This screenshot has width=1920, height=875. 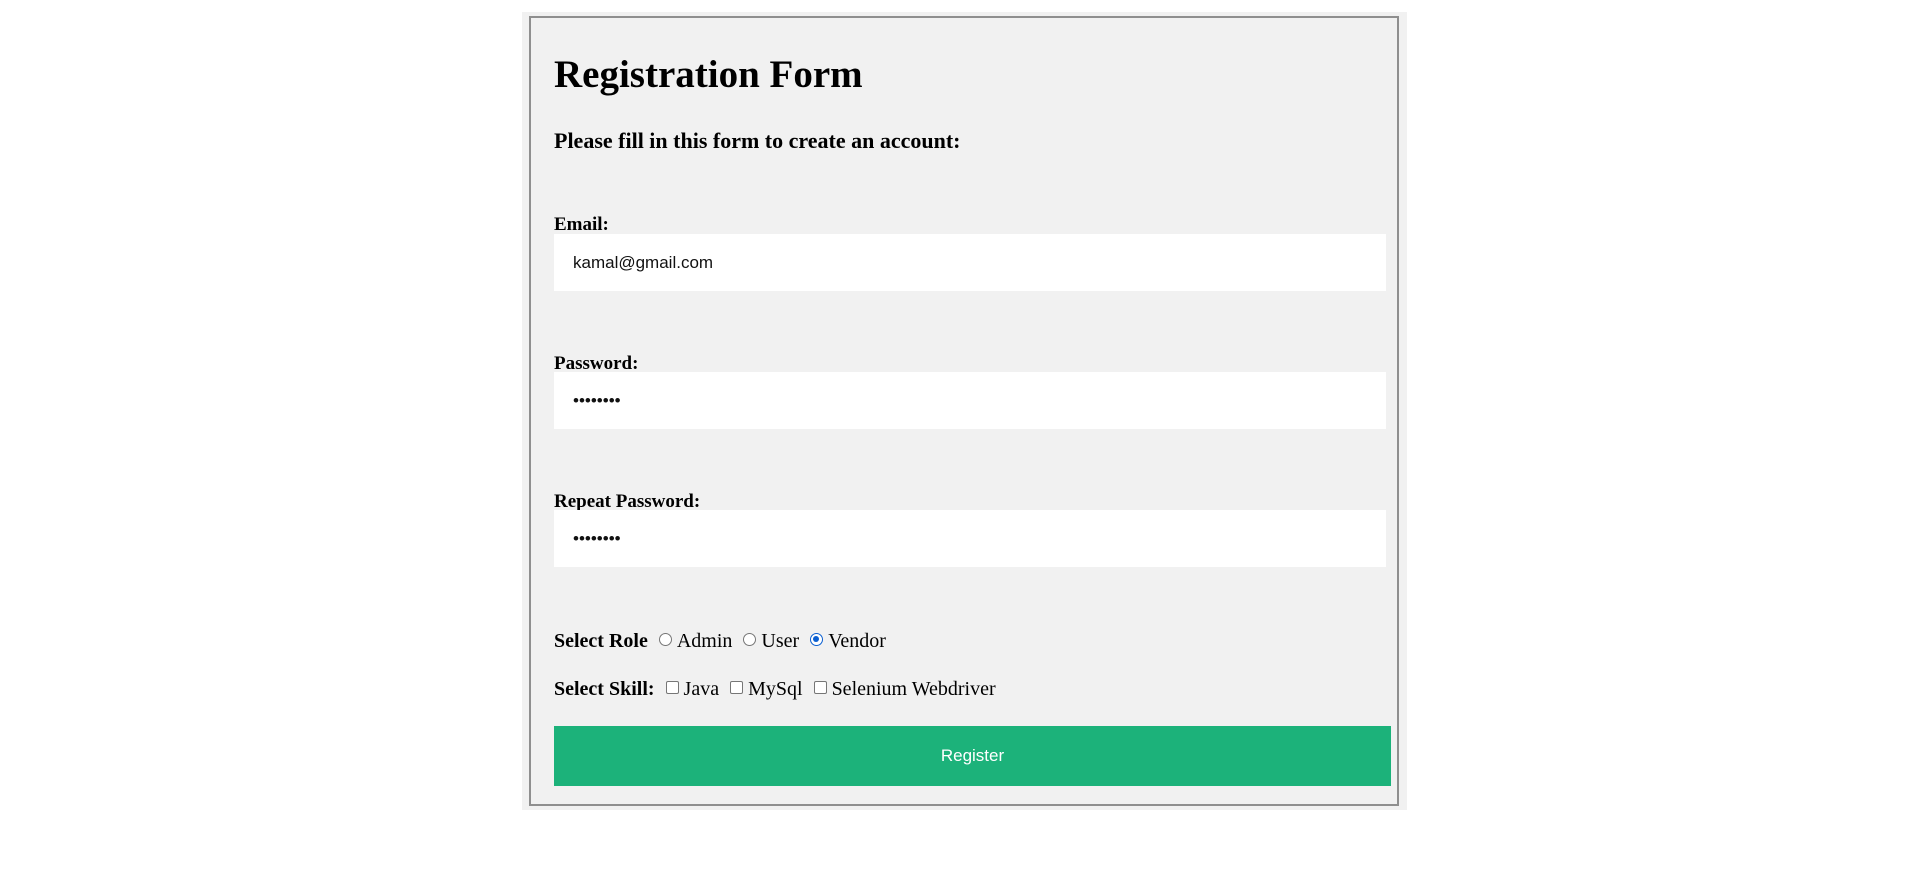 I want to click on form-title: Registration Form, so click(x=708, y=74).